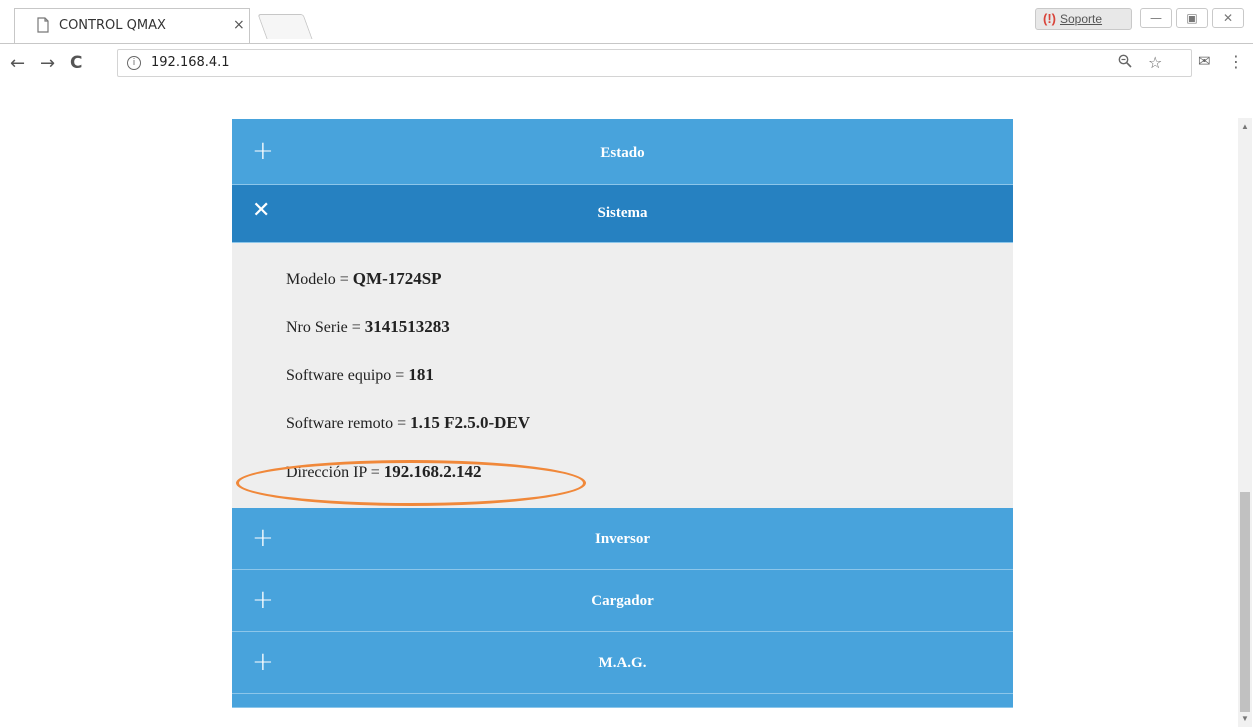  What do you see at coordinates (319, 279) in the screenshot?
I see `info-label: Modelo =` at bounding box center [319, 279].